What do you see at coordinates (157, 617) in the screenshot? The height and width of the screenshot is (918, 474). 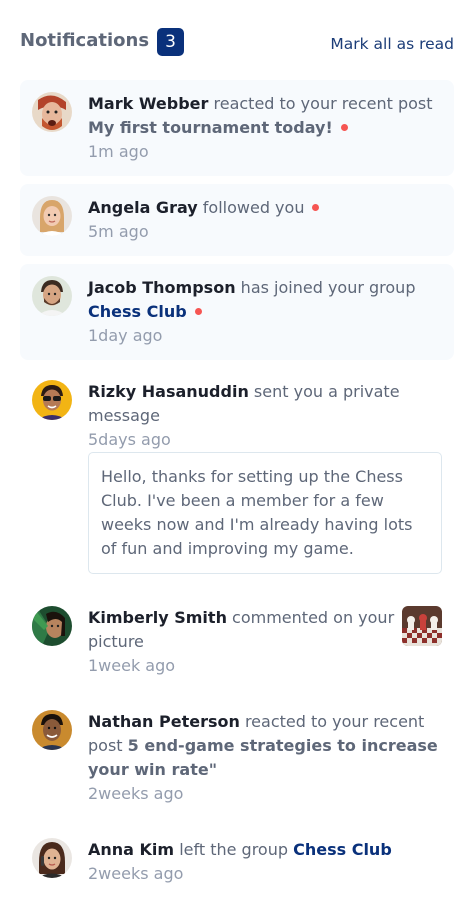 I see `user-name: Kimberly Smith` at bounding box center [157, 617].